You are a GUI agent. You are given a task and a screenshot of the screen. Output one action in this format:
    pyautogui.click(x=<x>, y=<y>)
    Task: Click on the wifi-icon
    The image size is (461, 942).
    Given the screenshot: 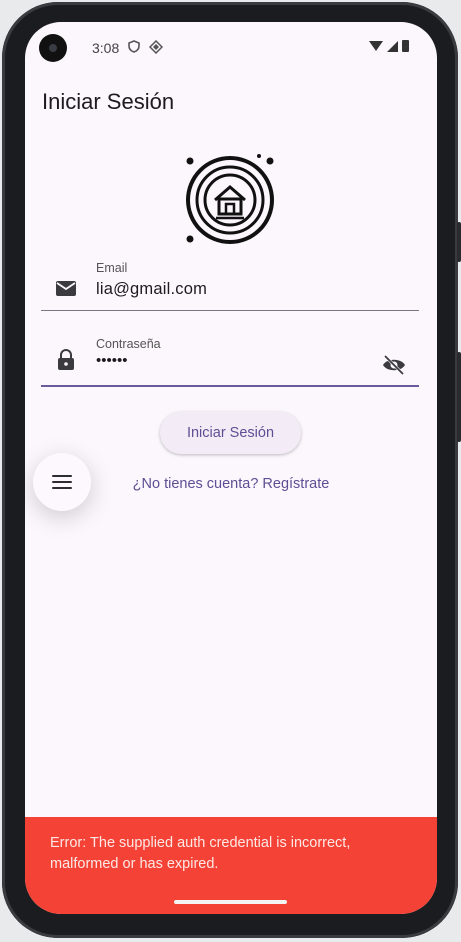 What is the action you would take?
    pyautogui.click(x=376, y=46)
    